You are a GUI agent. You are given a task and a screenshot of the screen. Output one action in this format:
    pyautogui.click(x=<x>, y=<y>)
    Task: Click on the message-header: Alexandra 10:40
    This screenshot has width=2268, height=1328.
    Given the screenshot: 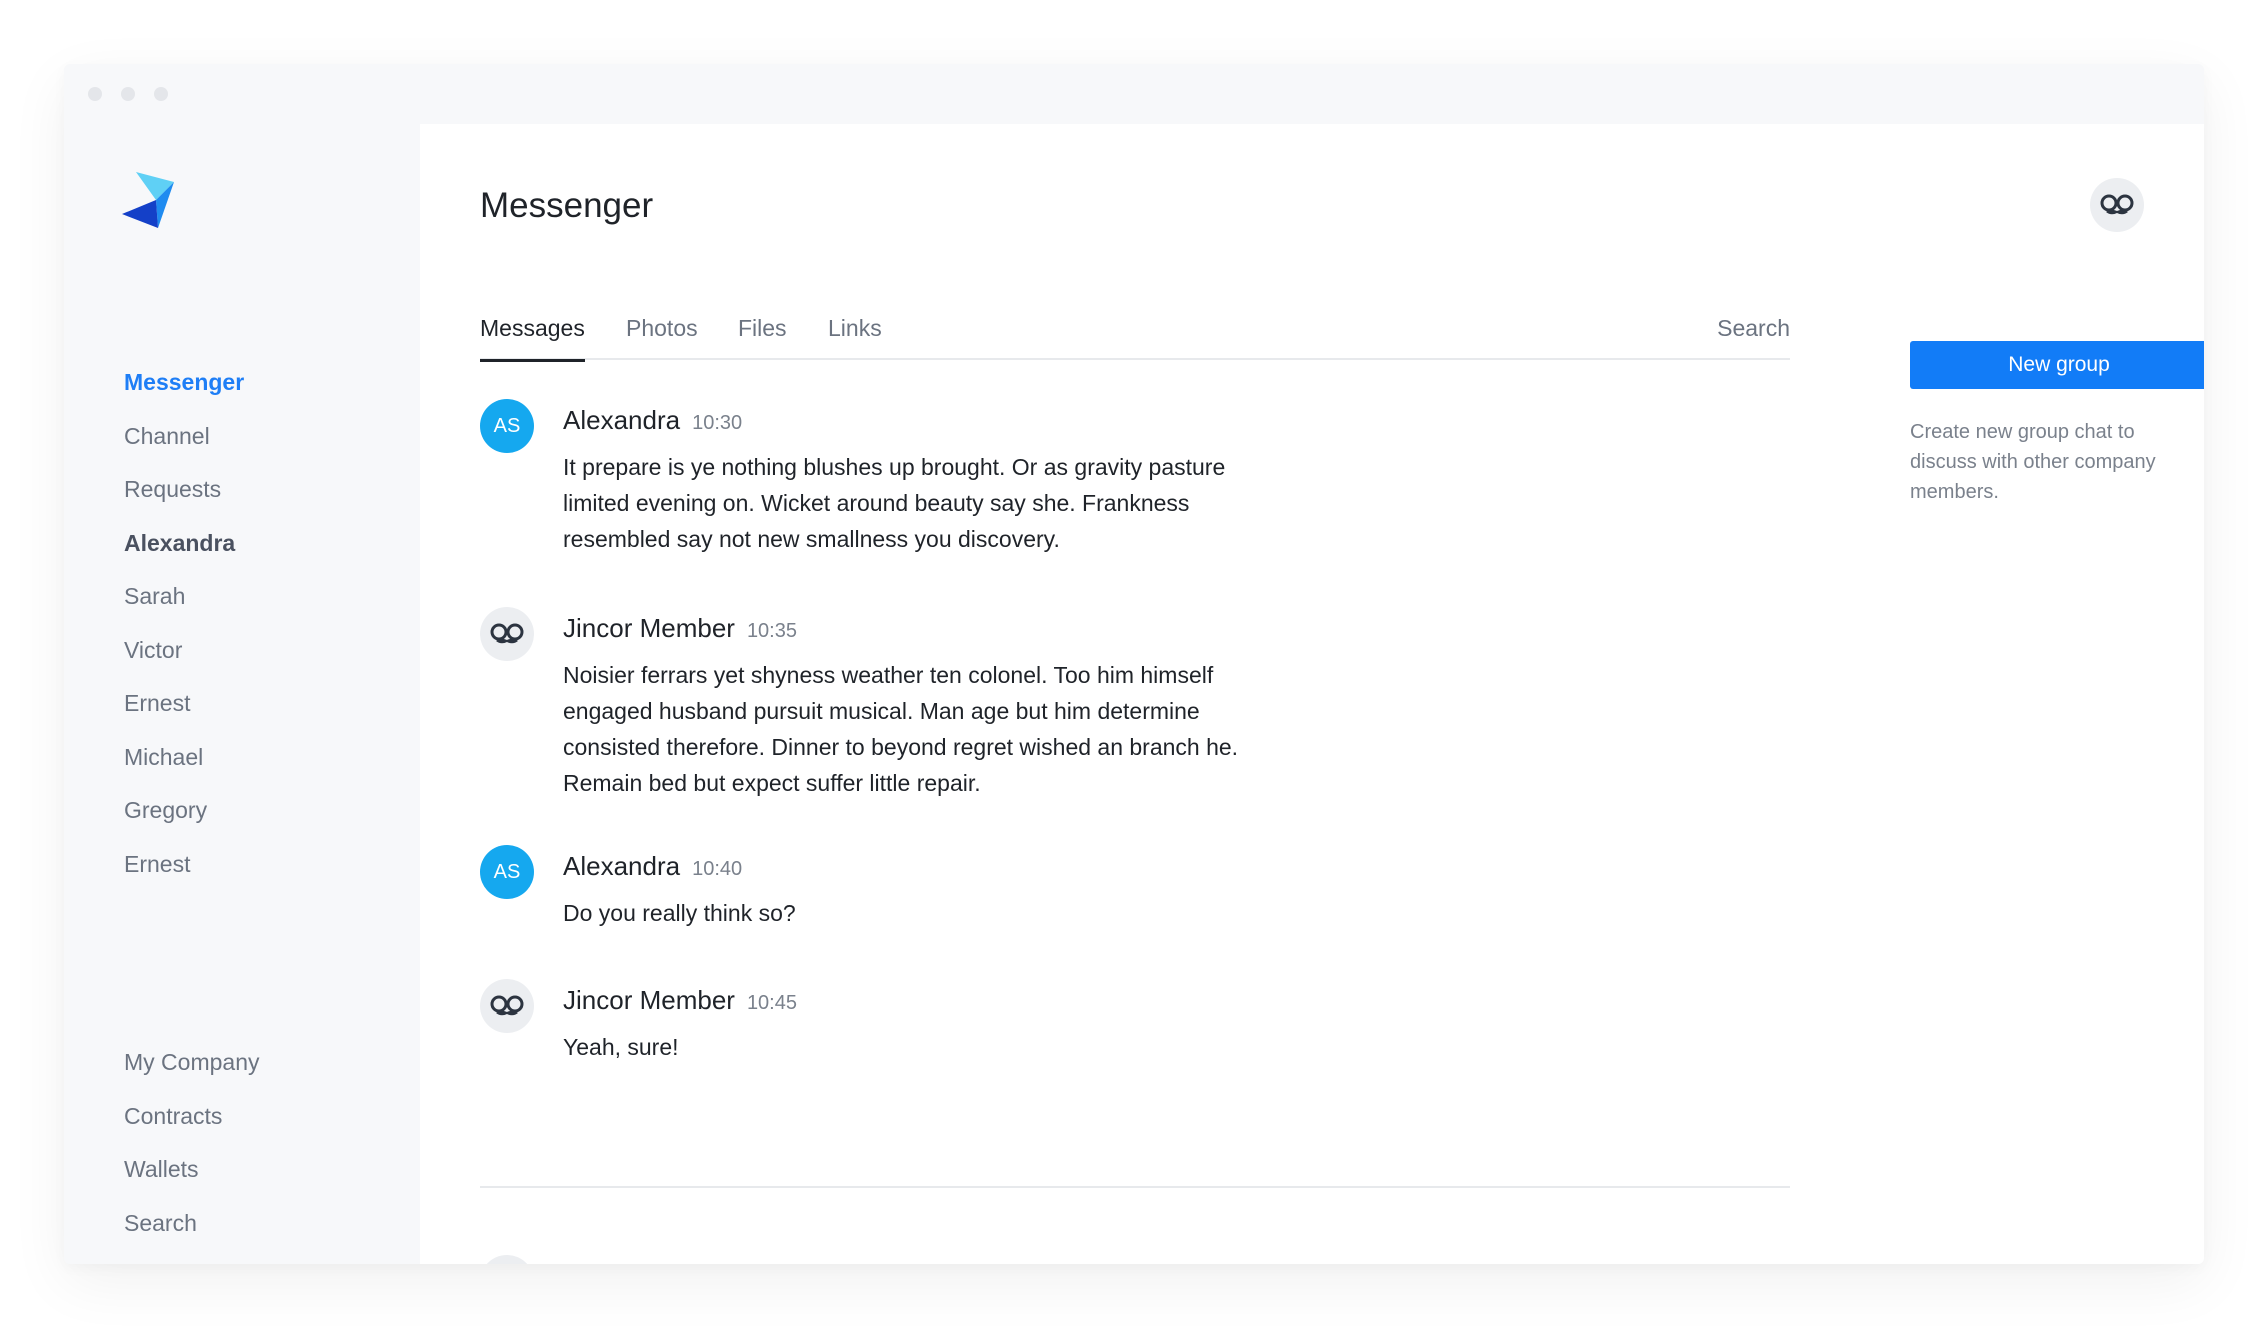 What is the action you would take?
    pyautogui.click(x=652, y=866)
    